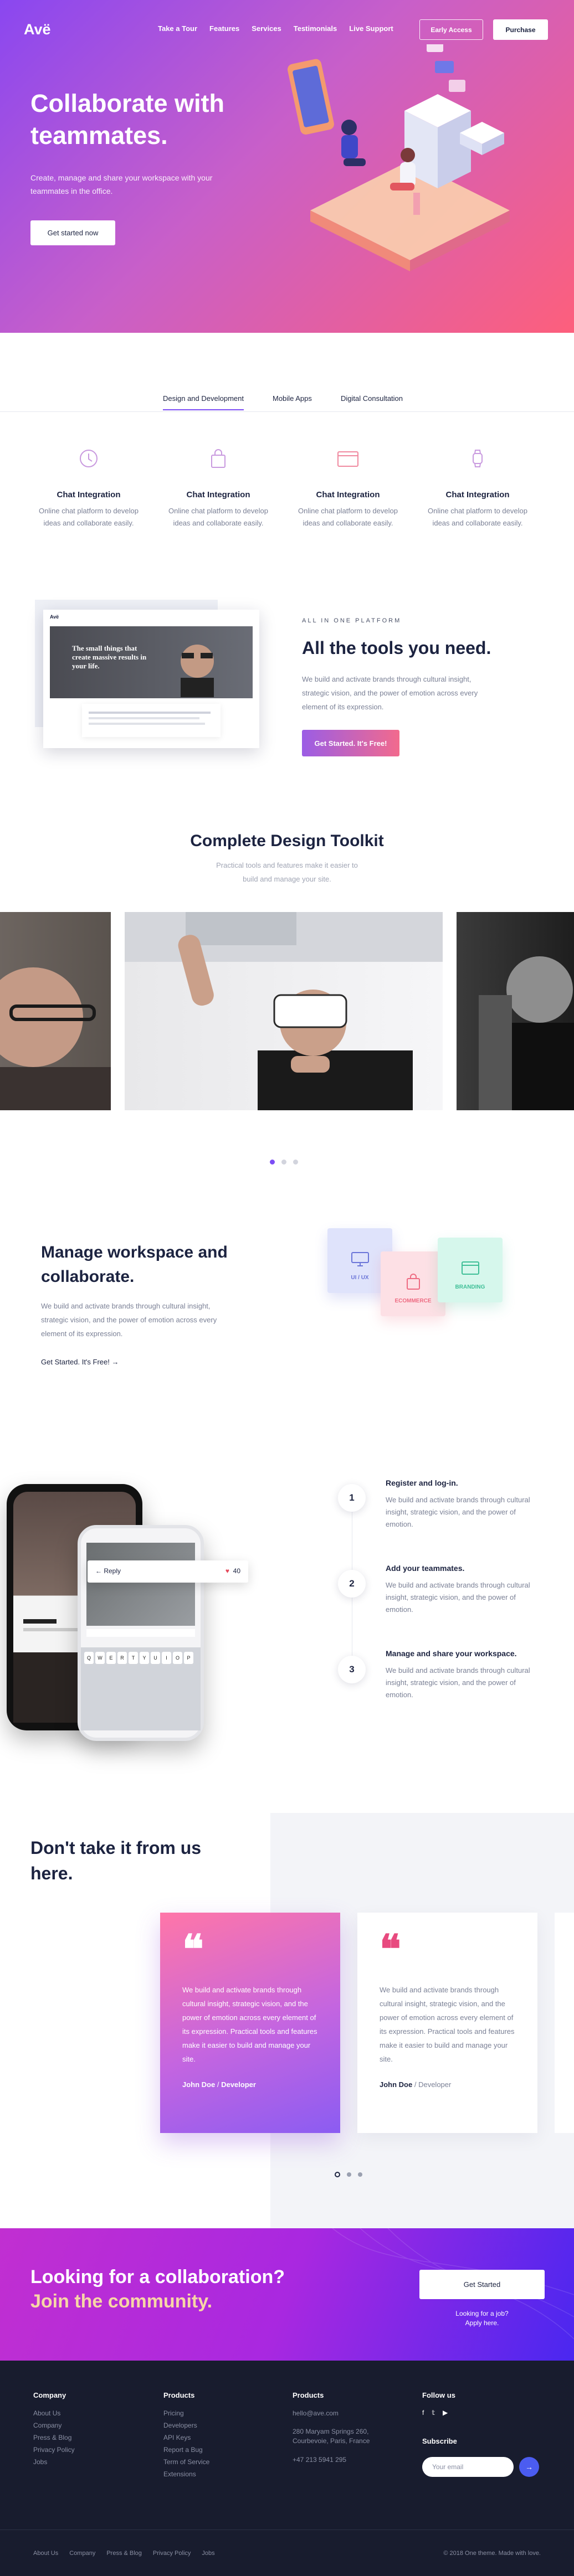  I want to click on footer-email: hello@ave.com, so click(343, 2413).